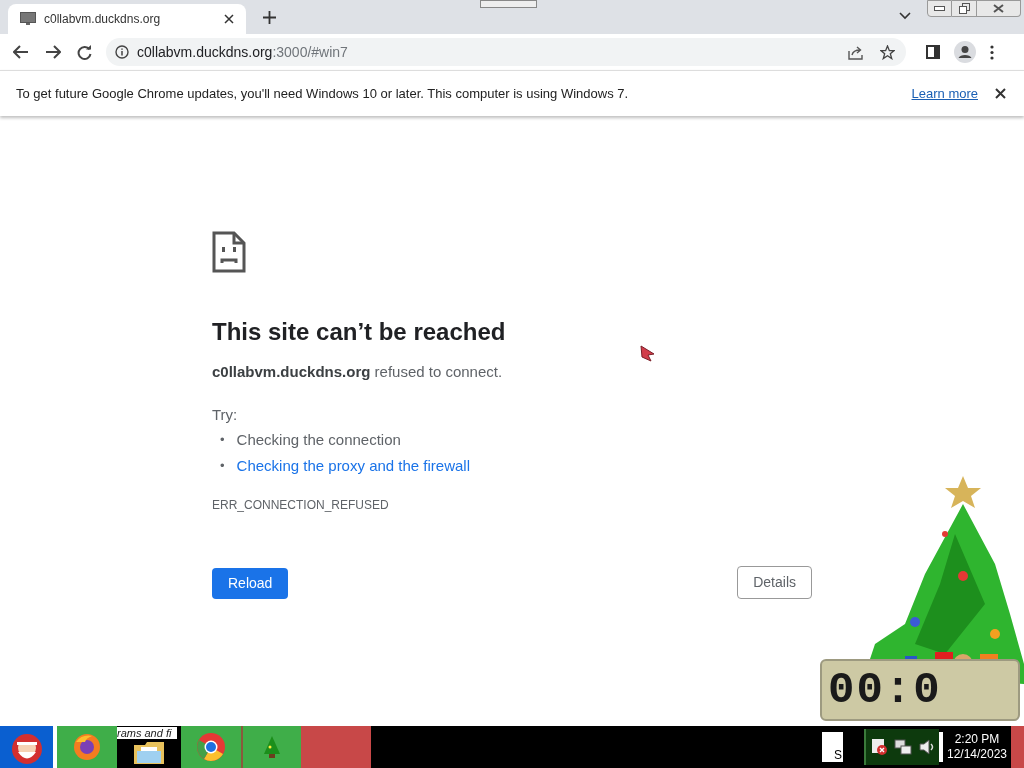  I want to click on suggestion-text: Checking the connection, so click(318, 440).